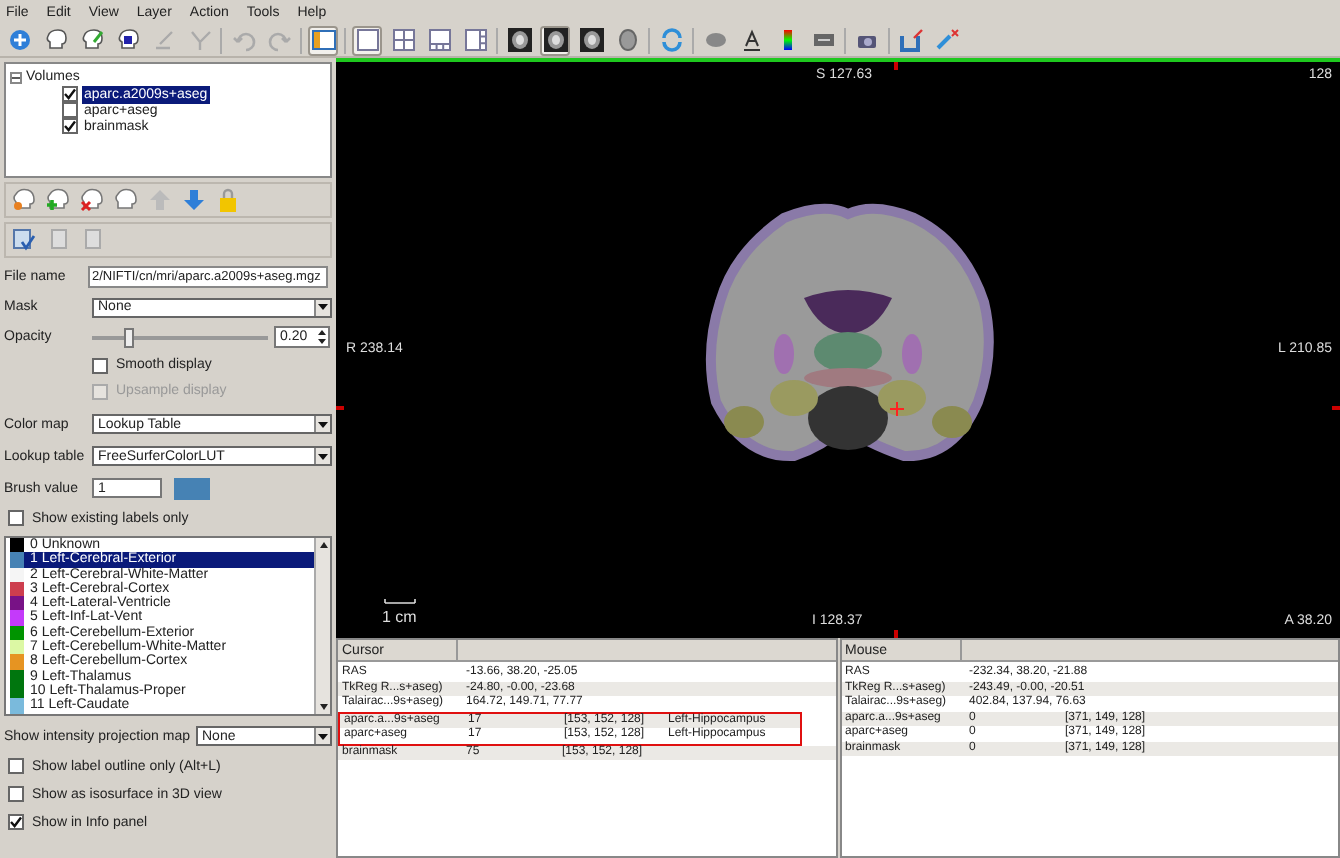  Describe the element at coordinates (627, 40) in the screenshot. I see `3d-view-icon` at that location.